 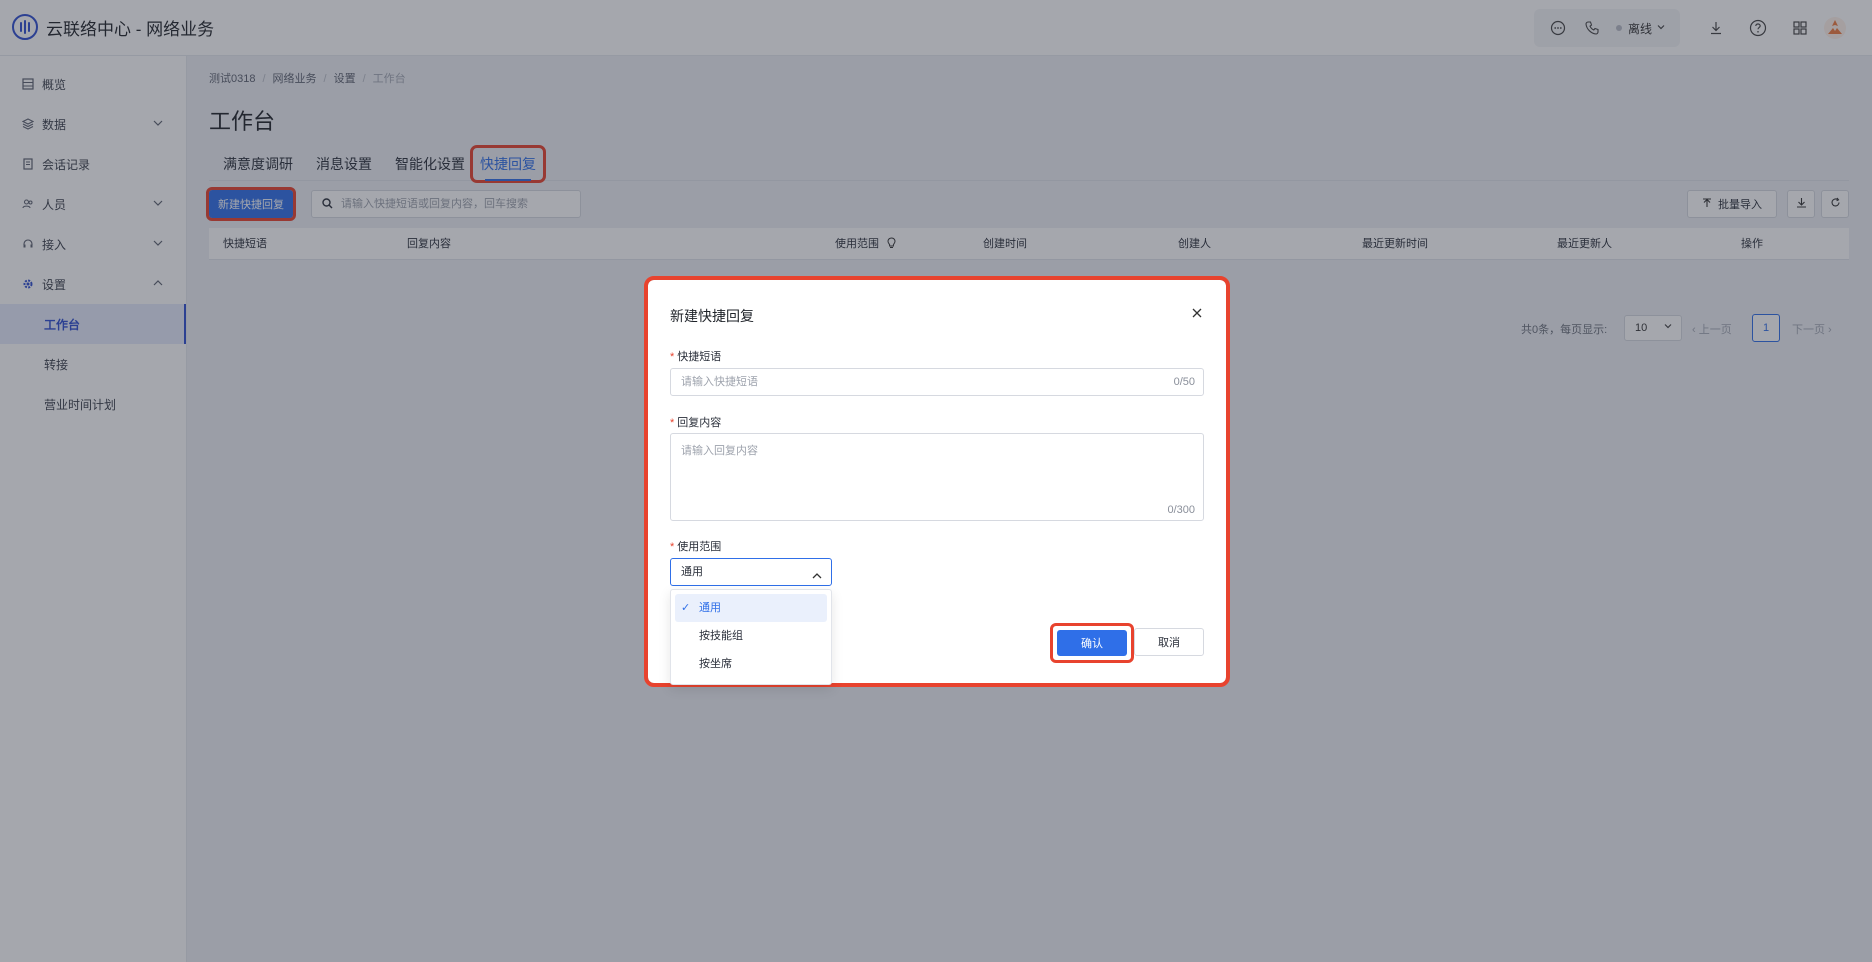 What do you see at coordinates (1181, 510) in the screenshot?
I see `content-counter: 0/300` at bounding box center [1181, 510].